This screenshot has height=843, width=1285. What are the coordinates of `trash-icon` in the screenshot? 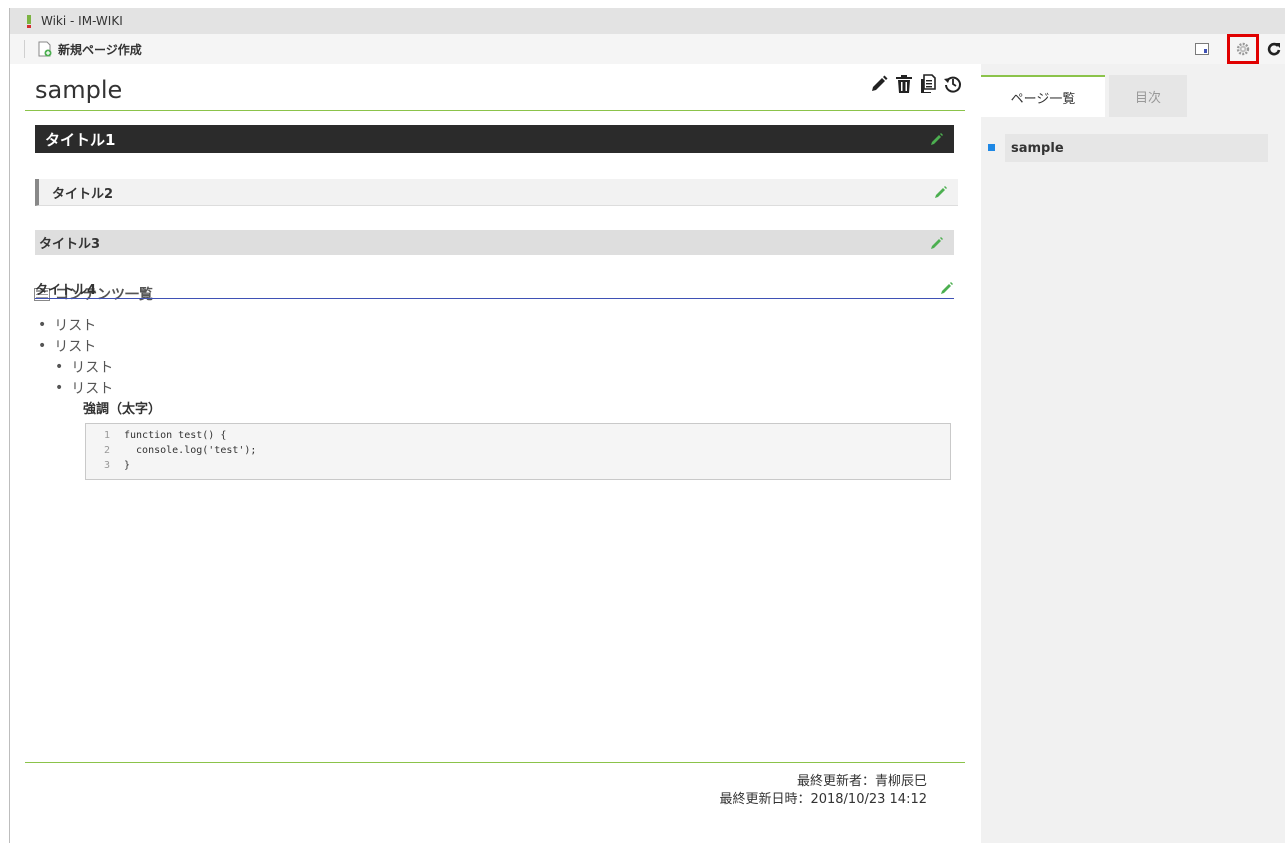 It's located at (904, 84).